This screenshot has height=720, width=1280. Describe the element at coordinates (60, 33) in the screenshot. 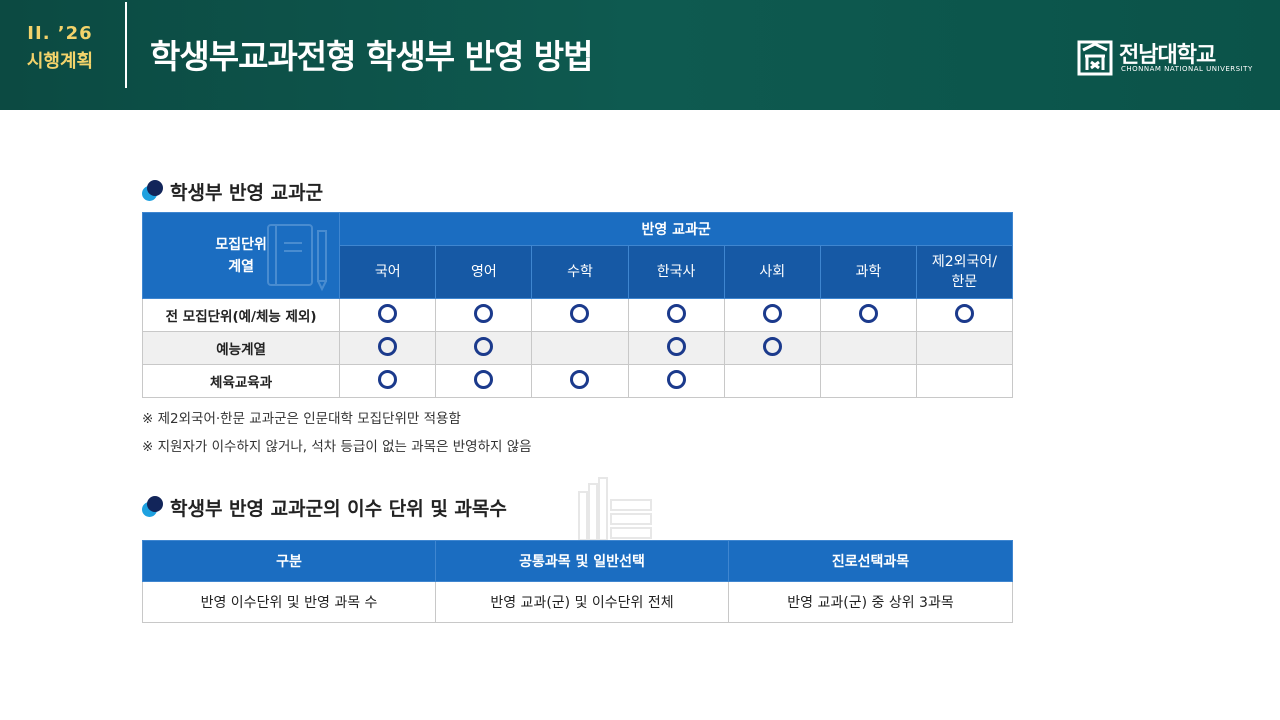

I see `section-number: II. ’26` at that location.